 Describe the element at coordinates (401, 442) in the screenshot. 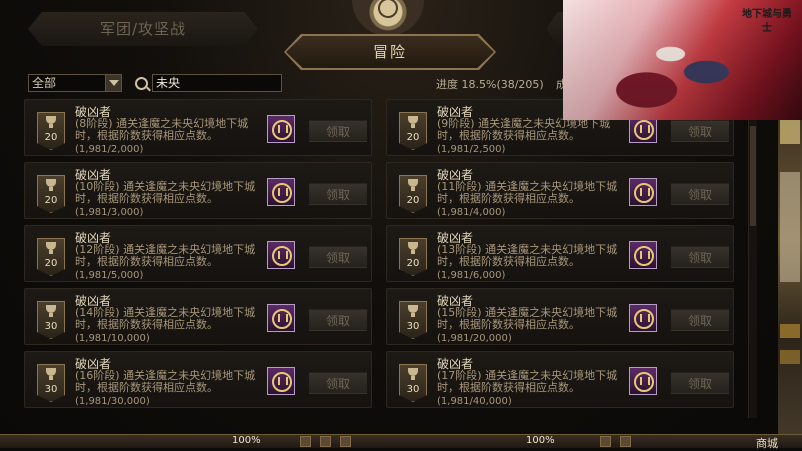

I see `bottom-hud: 100% 100% 商城` at that location.